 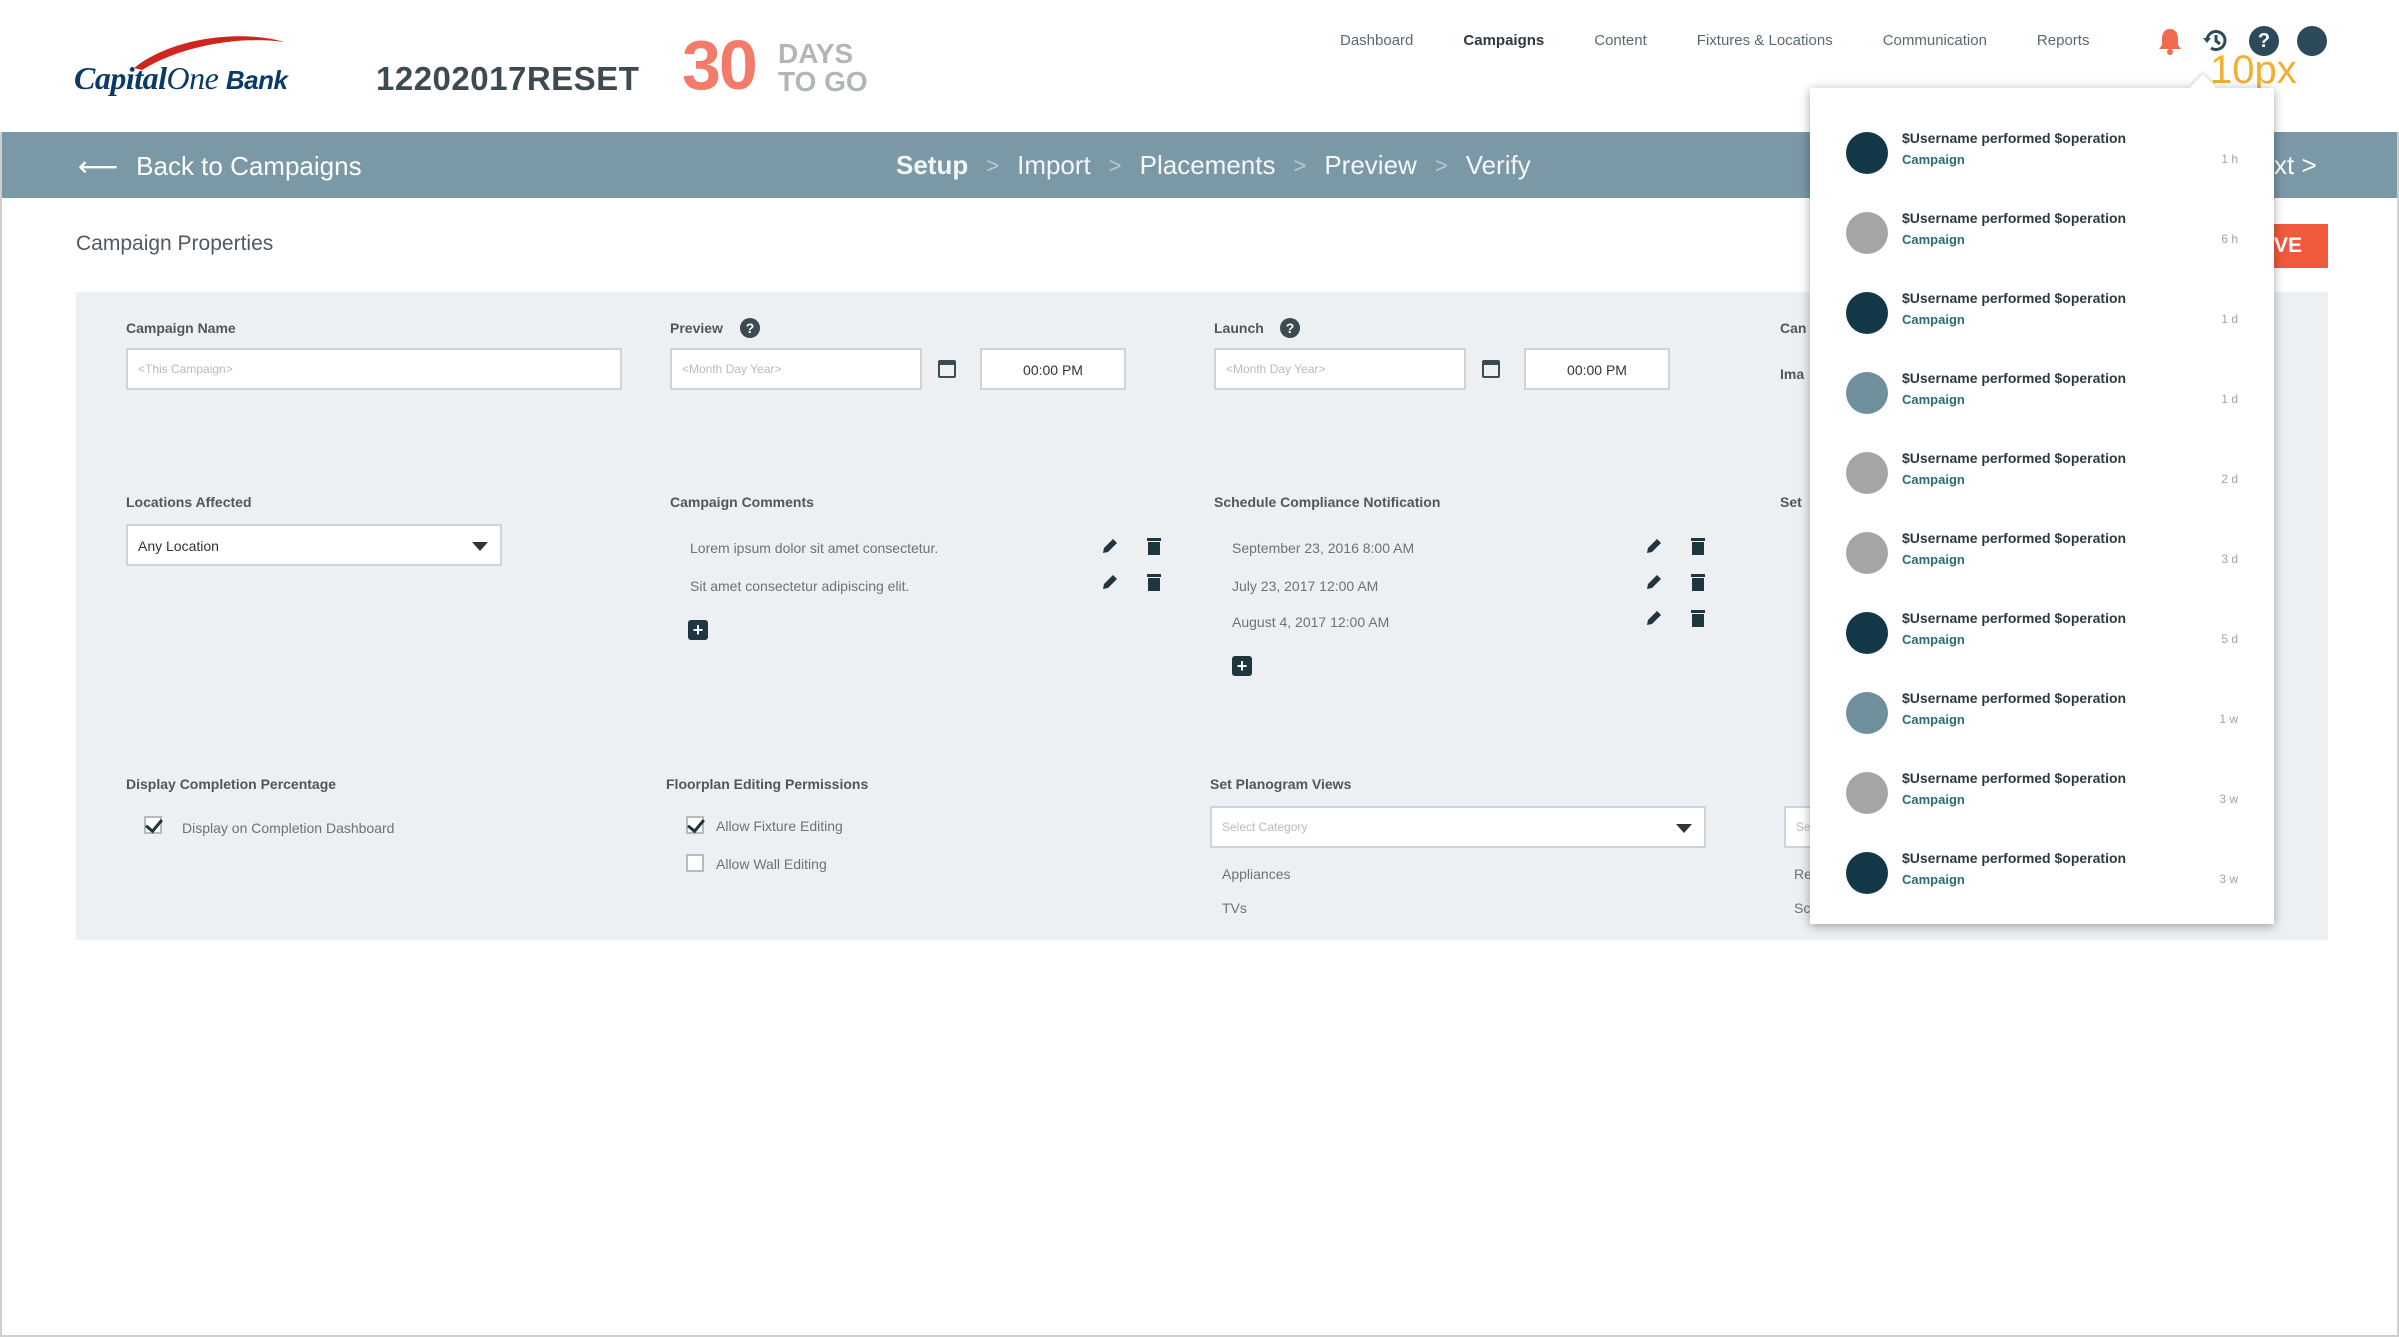 What do you see at coordinates (1265, 827) in the screenshot?
I see `planogram-select-placeholder: Select Category` at bounding box center [1265, 827].